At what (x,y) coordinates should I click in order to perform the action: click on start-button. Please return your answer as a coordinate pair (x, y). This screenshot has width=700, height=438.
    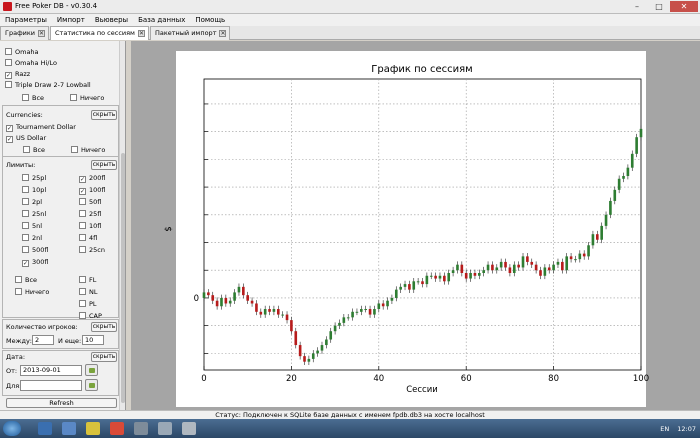
    Looking at the image, I should click on (12, 428).